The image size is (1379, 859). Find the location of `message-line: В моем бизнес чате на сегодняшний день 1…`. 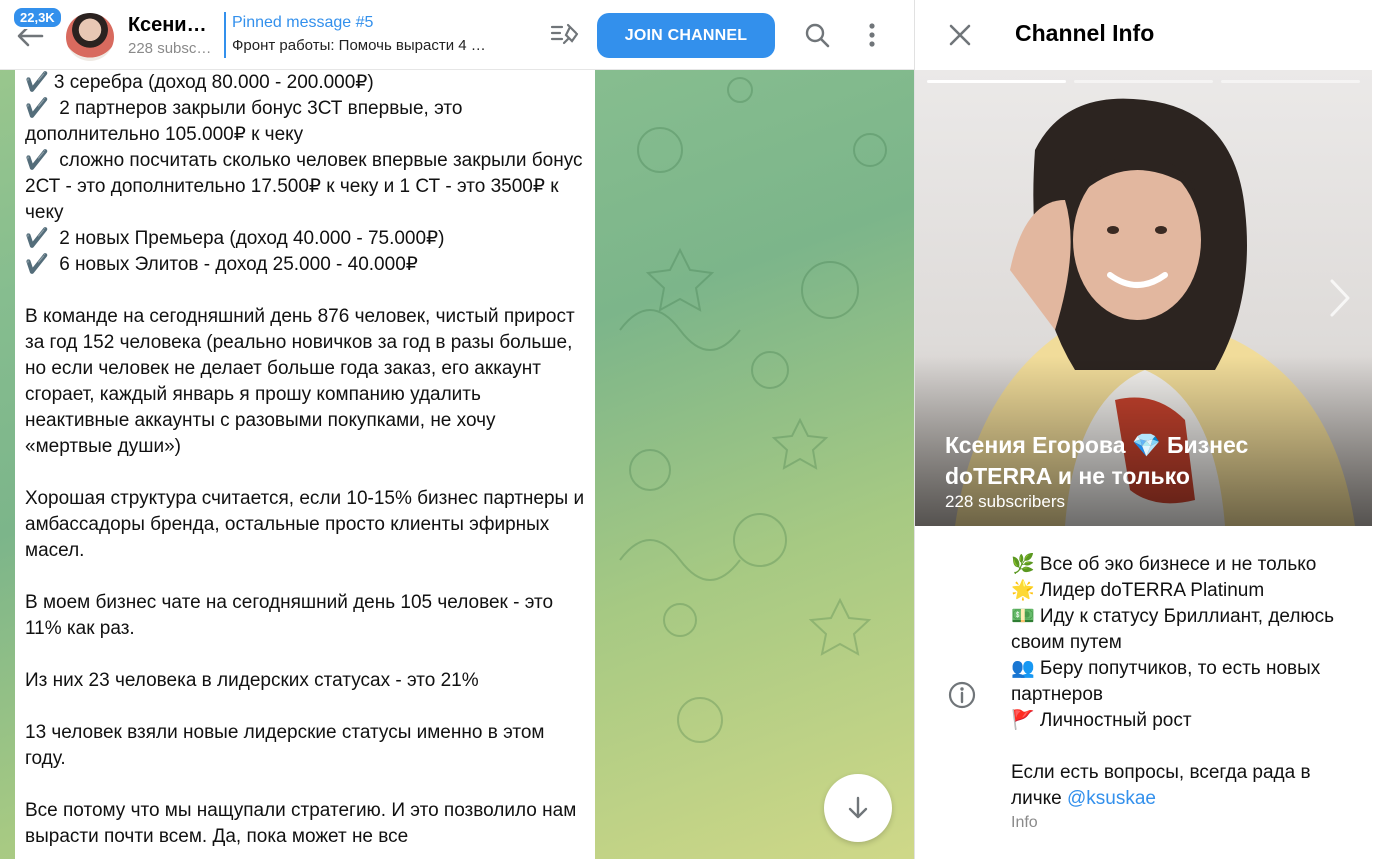

message-line: В моем бизнес чате на сегодняшний день 1… is located at coordinates (292, 615).